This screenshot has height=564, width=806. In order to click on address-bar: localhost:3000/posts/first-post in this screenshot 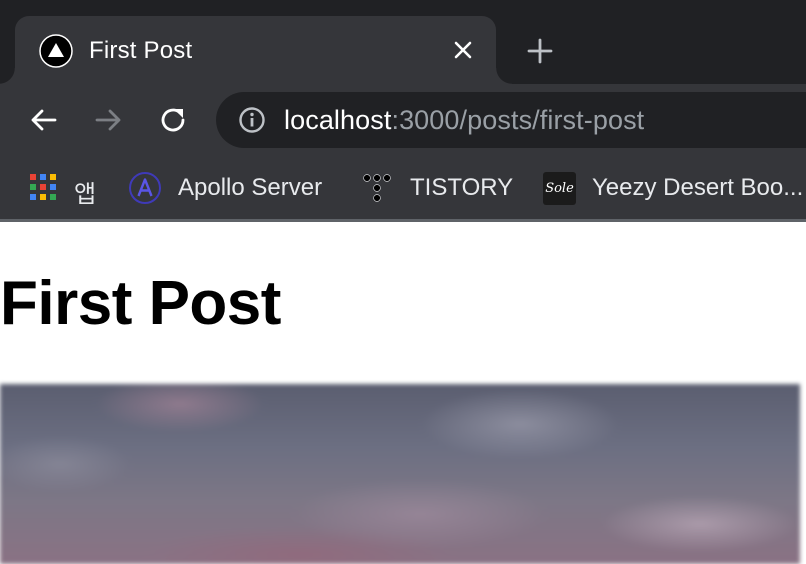, I will do `click(511, 120)`.